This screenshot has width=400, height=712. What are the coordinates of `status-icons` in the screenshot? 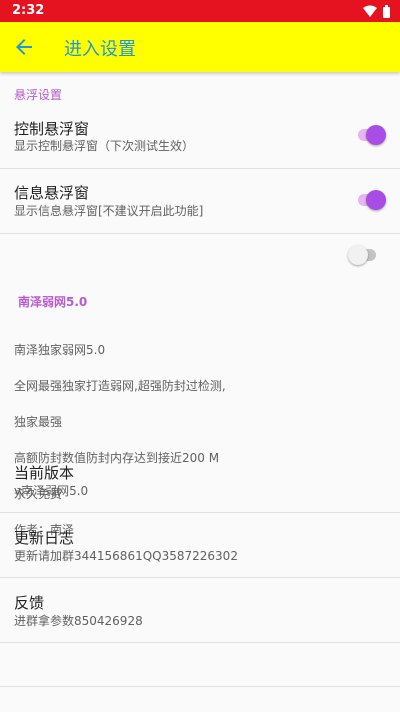 It's located at (376, 11).